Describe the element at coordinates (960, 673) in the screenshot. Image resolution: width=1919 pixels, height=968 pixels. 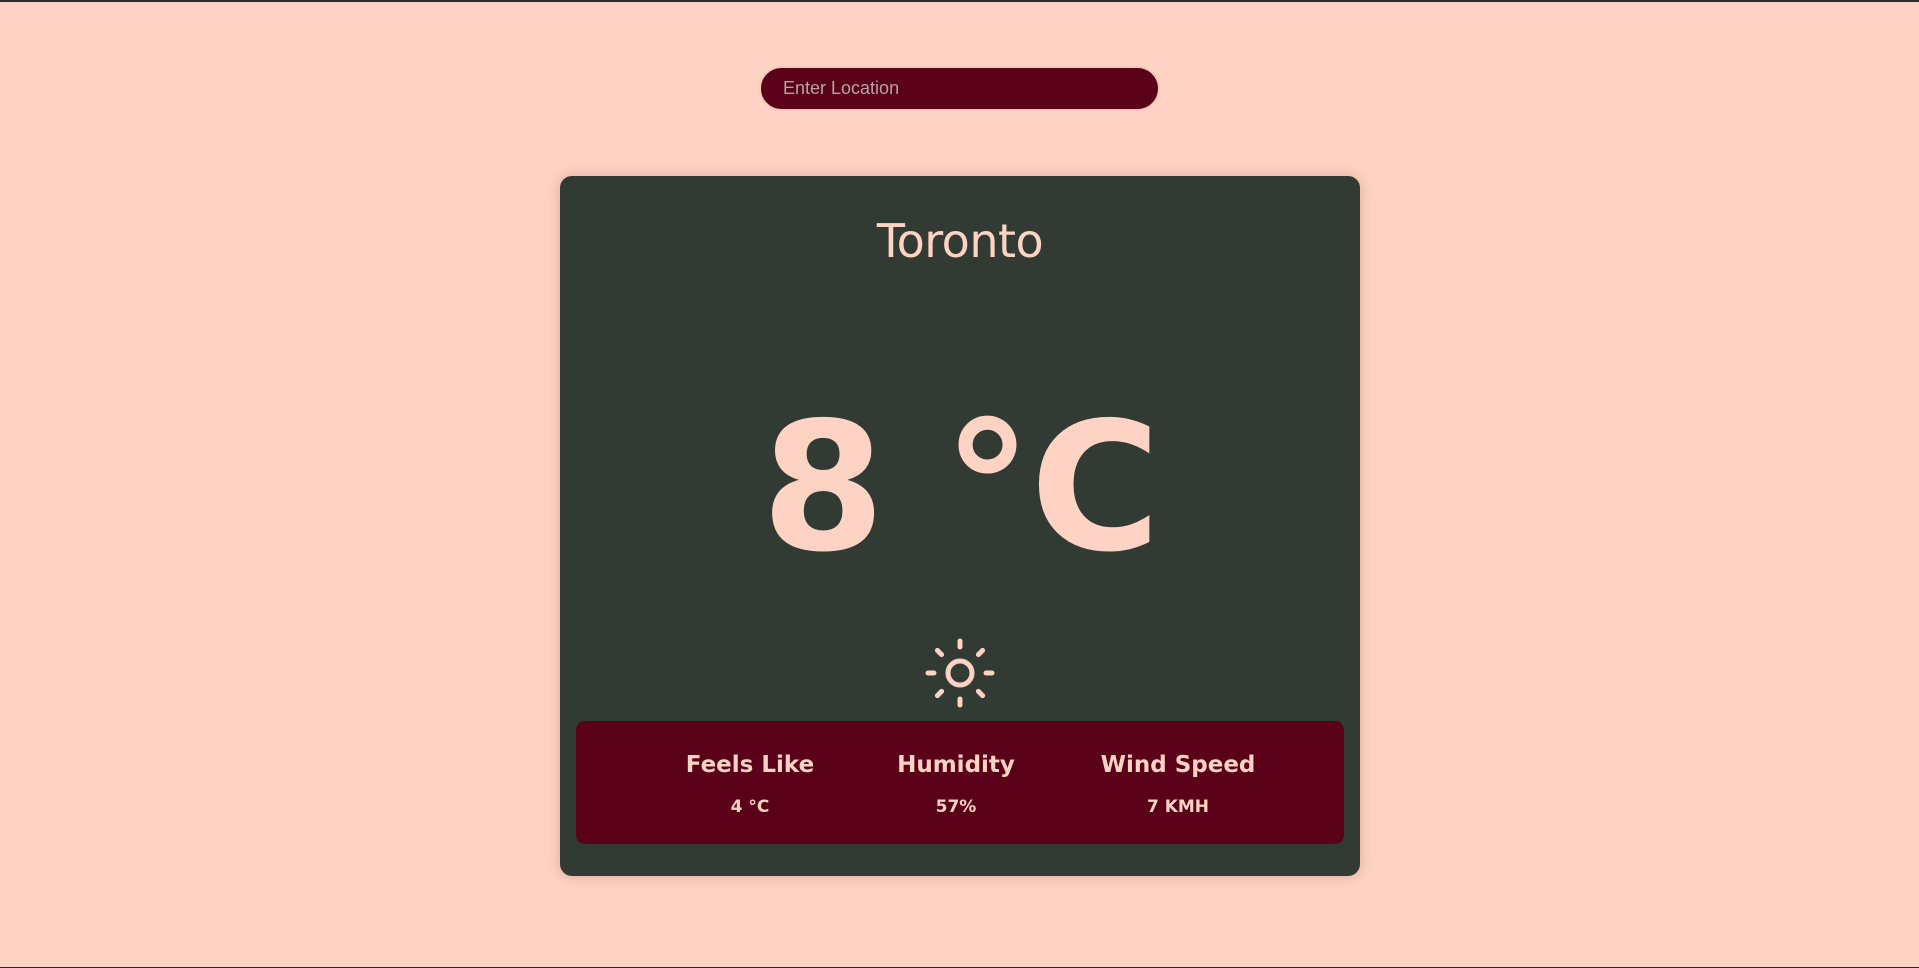
I see `sun-icon` at that location.